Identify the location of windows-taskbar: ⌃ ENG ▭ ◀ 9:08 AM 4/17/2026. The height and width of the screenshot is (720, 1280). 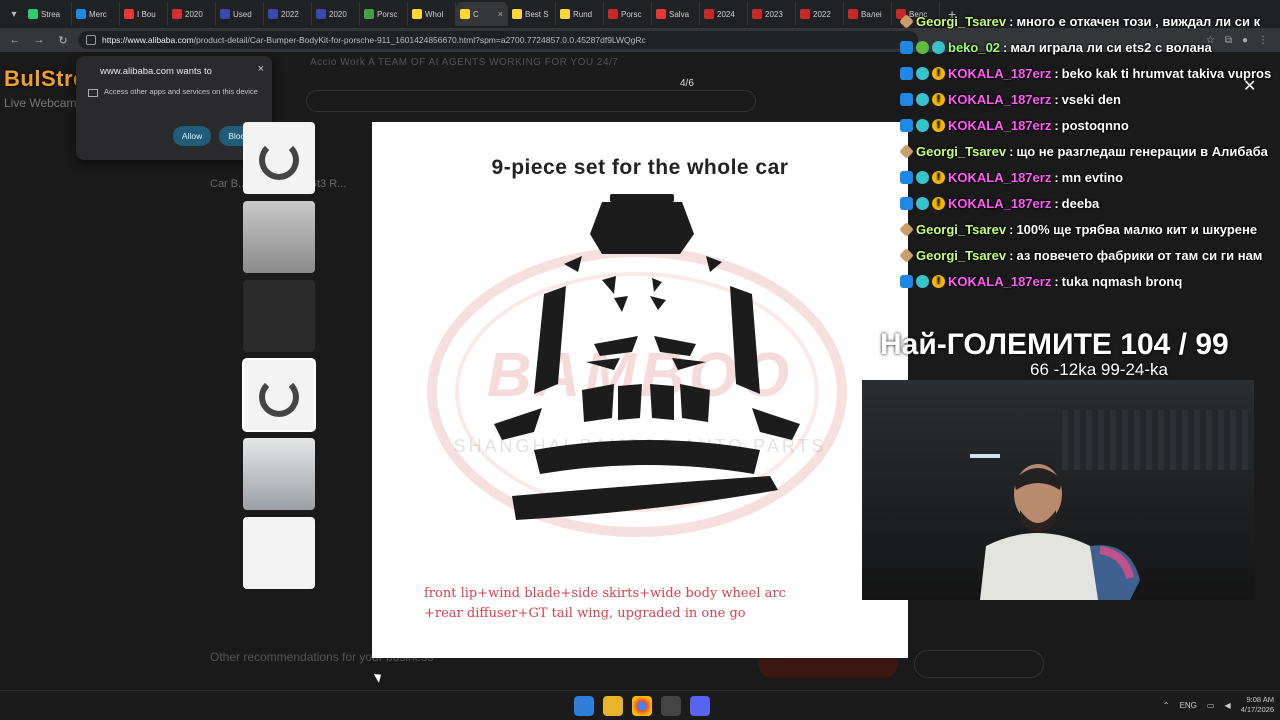
(640, 705).